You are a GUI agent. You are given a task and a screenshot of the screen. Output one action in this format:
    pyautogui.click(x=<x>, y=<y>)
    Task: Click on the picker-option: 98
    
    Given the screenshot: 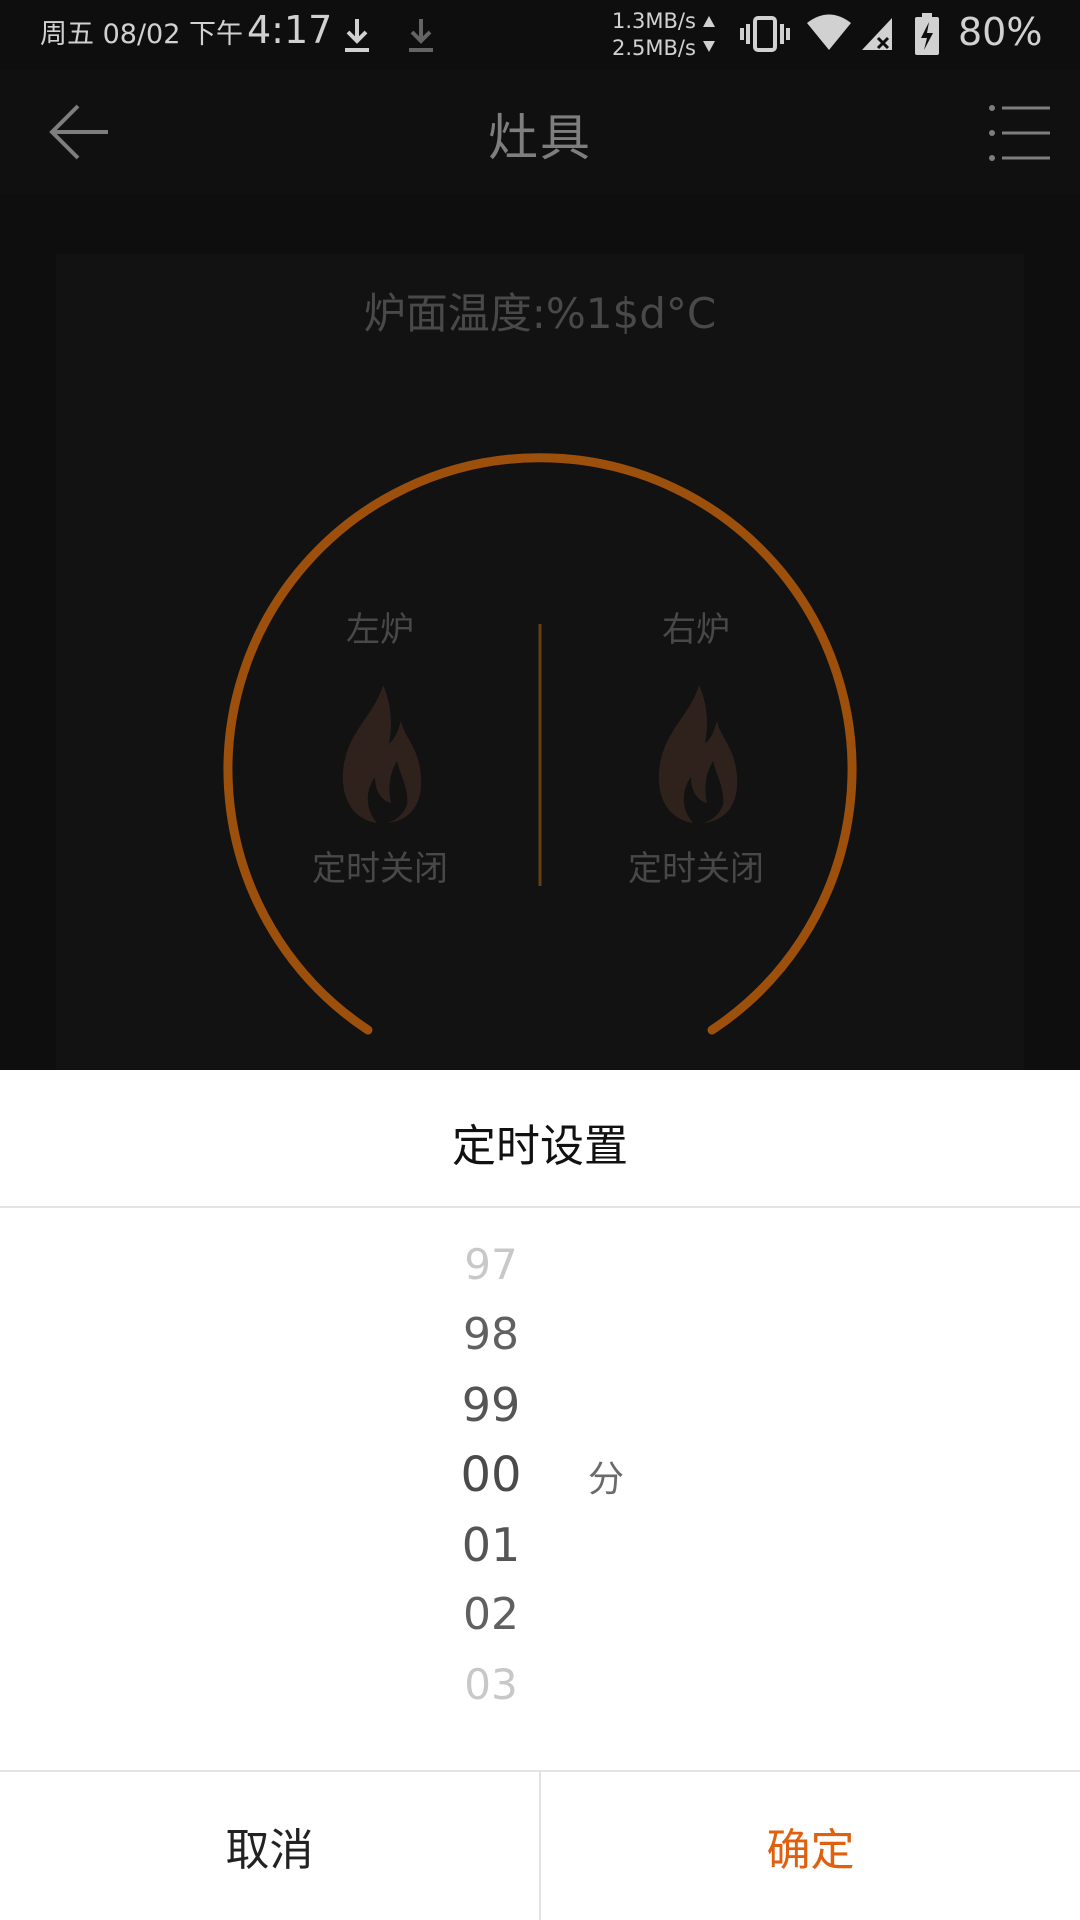 What is the action you would take?
    pyautogui.click(x=491, y=1335)
    